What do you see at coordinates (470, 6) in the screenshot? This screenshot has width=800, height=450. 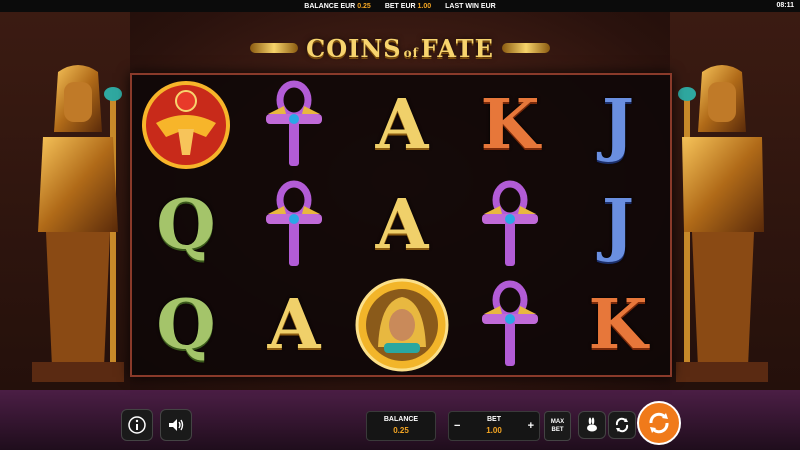 I see `topbar-last-win: LAST WIN EUR` at bounding box center [470, 6].